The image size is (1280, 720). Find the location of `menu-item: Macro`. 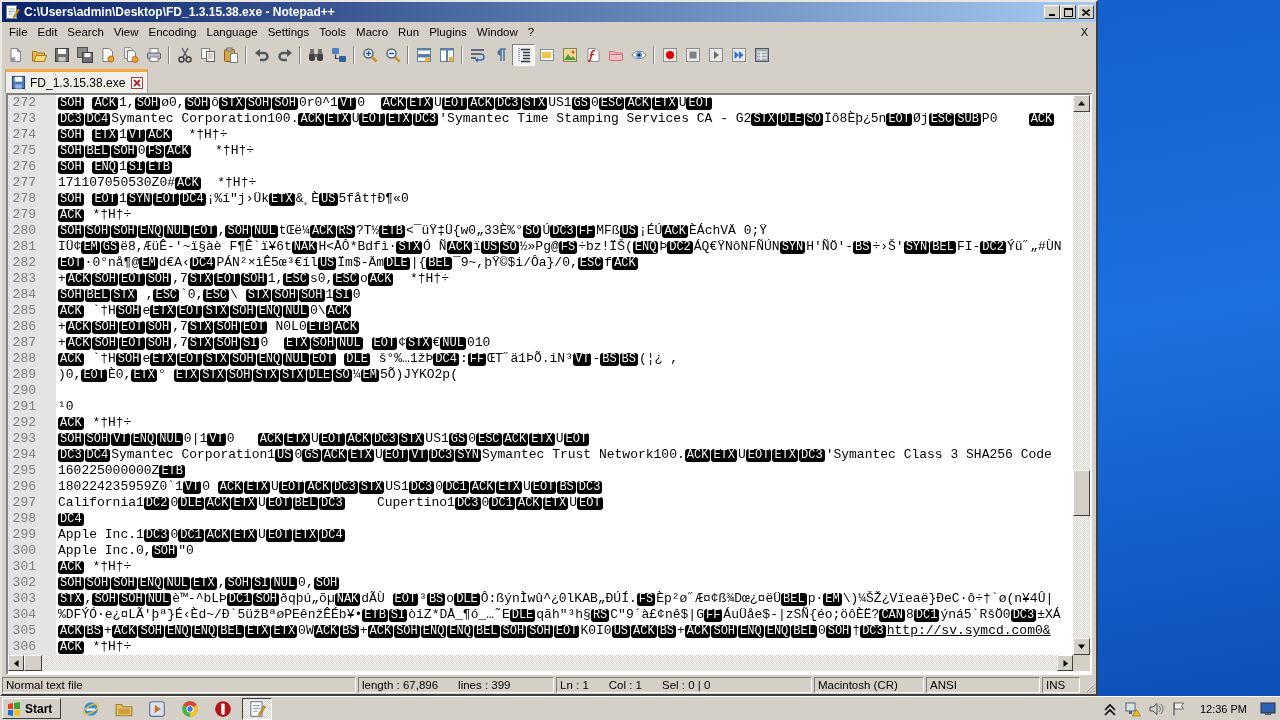

menu-item: Macro is located at coordinates (372, 32).